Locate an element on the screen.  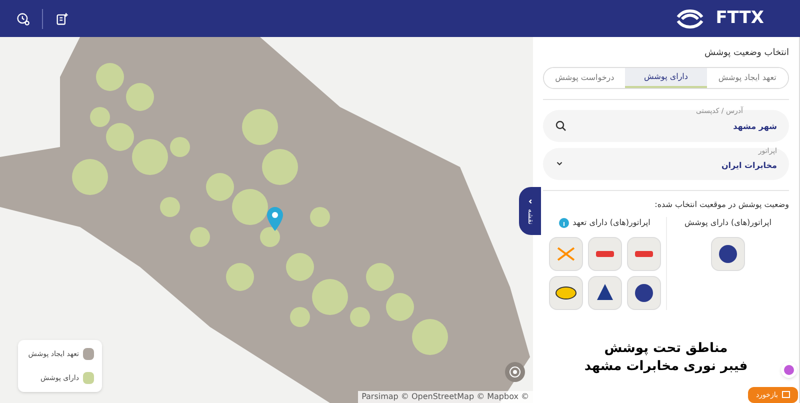
brain-button is located at coordinates (789, 370).